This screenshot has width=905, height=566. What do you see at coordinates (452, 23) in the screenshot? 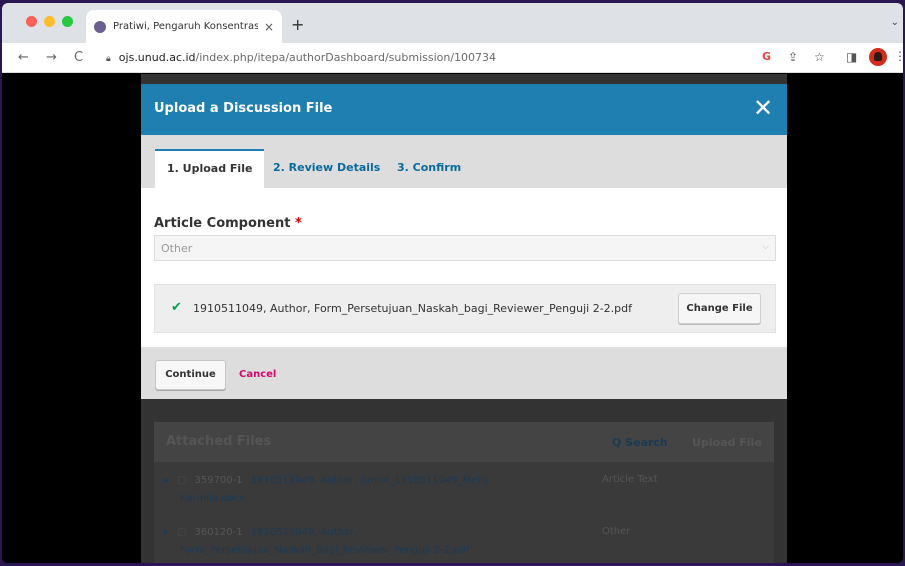
I see `tab-bar: Pratiwi, Pengaruh Konsentrasi × + ⌄` at bounding box center [452, 23].